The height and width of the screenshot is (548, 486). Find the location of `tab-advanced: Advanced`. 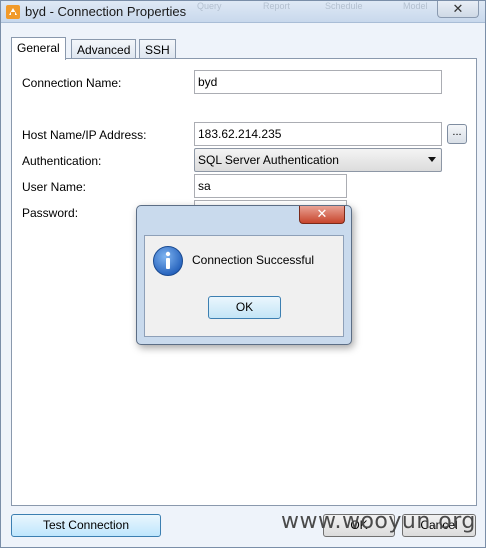

tab-advanced: Advanced is located at coordinates (104, 49).